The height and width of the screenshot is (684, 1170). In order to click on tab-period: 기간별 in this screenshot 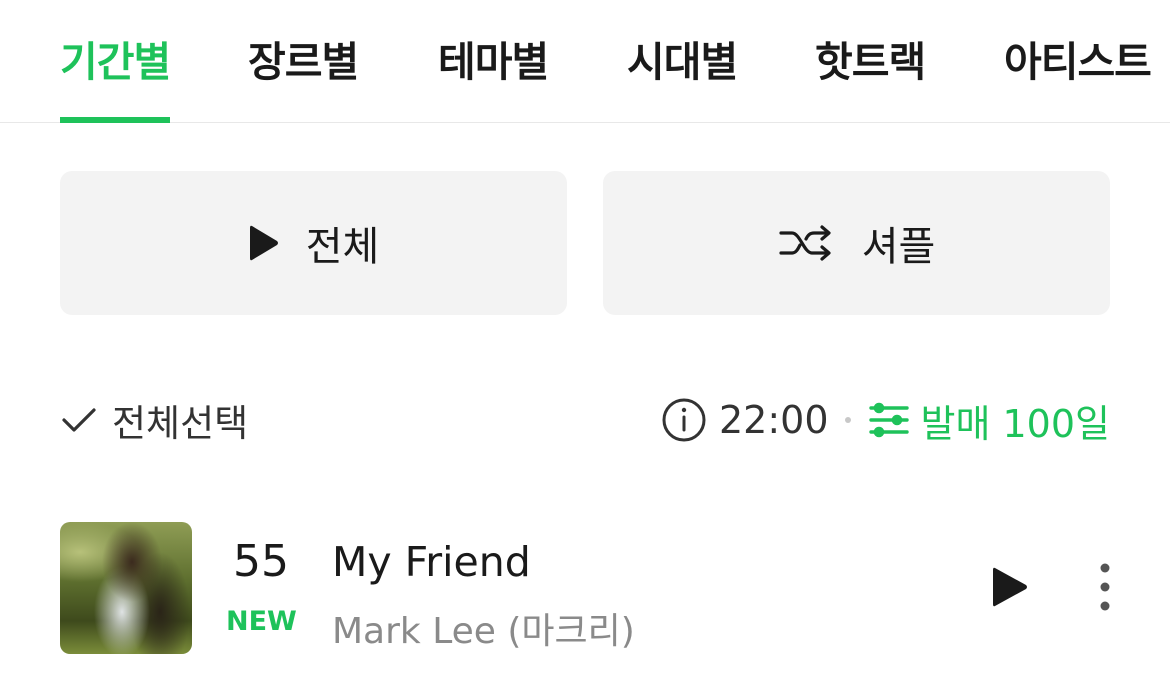, I will do `click(115, 75)`.